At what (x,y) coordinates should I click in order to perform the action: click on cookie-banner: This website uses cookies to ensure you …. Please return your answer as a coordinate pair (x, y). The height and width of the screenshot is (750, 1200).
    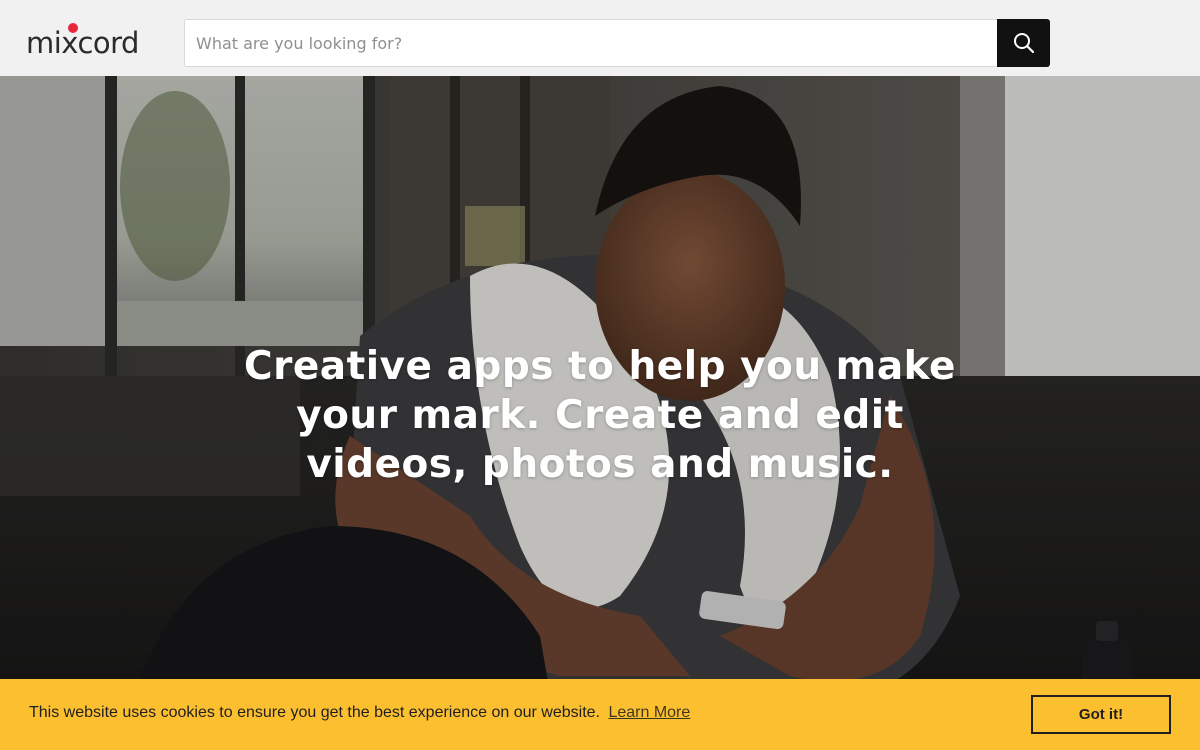
    Looking at the image, I should click on (600, 714).